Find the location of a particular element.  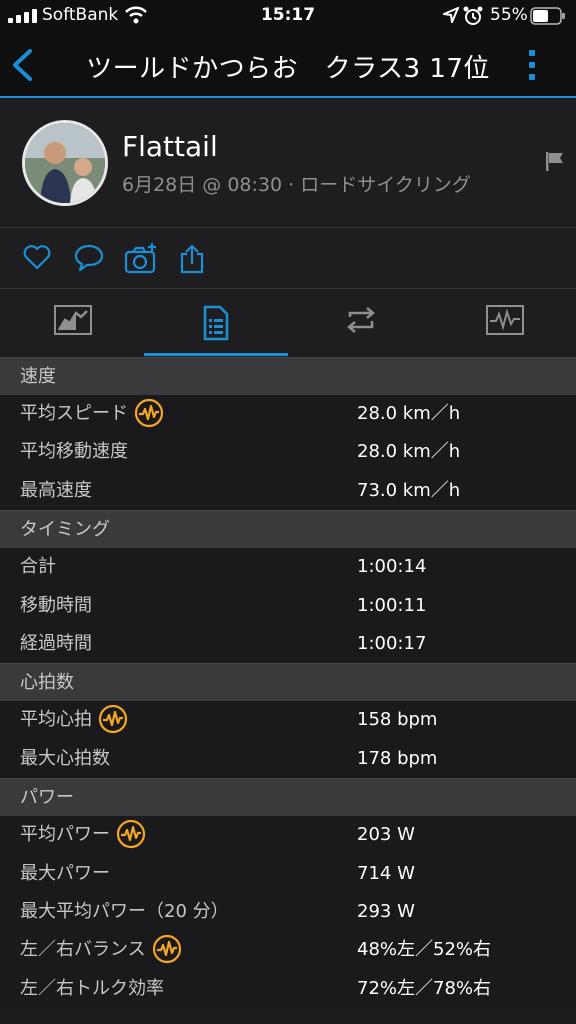

stat-value: 203 W is located at coordinates (386, 835).